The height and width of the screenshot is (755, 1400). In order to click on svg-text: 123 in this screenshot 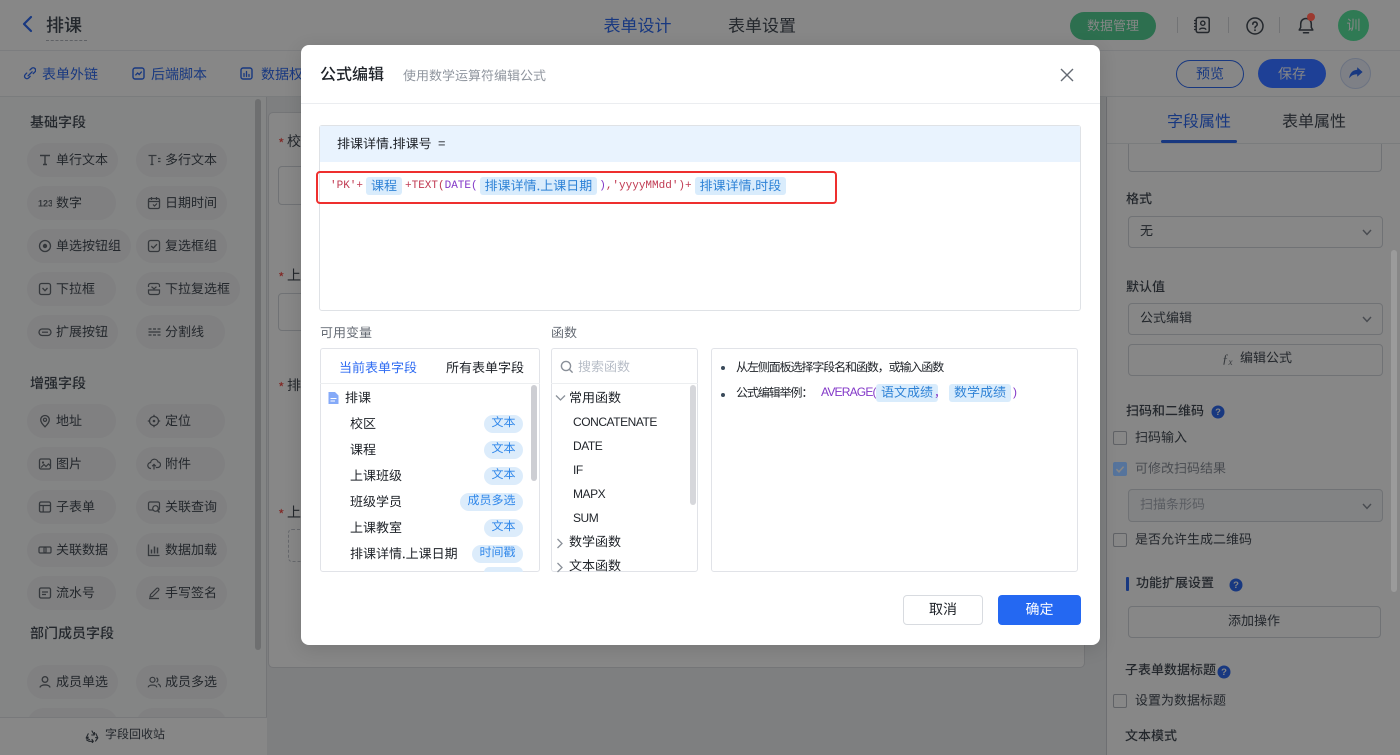, I will do `click(45, 204)`.